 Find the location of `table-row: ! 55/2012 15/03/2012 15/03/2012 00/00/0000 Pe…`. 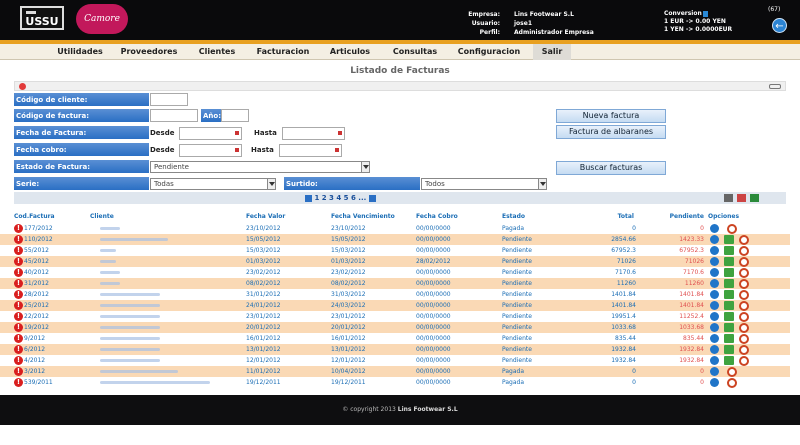

table-row: ! 55/2012 15/03/2012 15/03/2012 00/00/0000 Pe… is located at coordinates (395, 250).